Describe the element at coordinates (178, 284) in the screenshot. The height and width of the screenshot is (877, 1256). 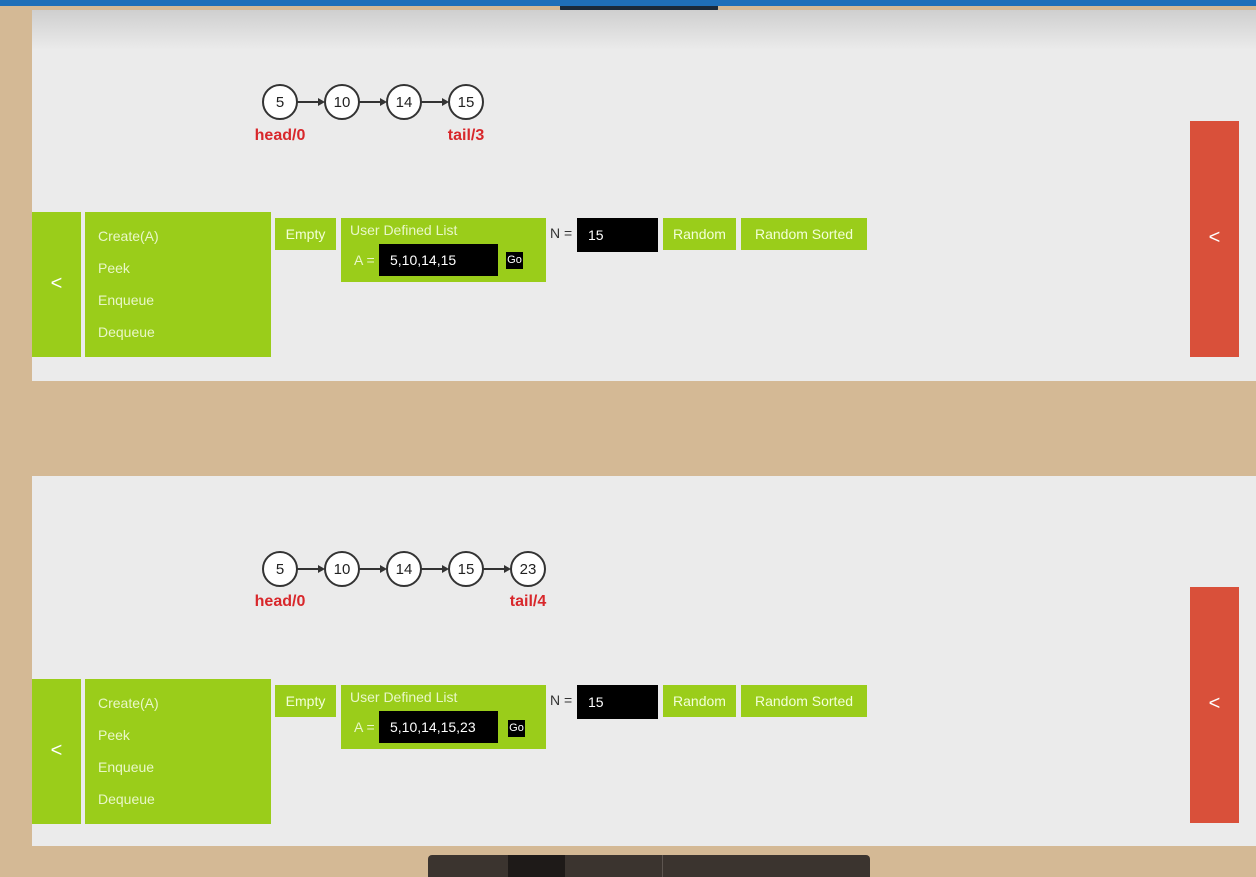
I see `action-menu-1: Create(A) Peek Enqueue Dequeue` at that location.